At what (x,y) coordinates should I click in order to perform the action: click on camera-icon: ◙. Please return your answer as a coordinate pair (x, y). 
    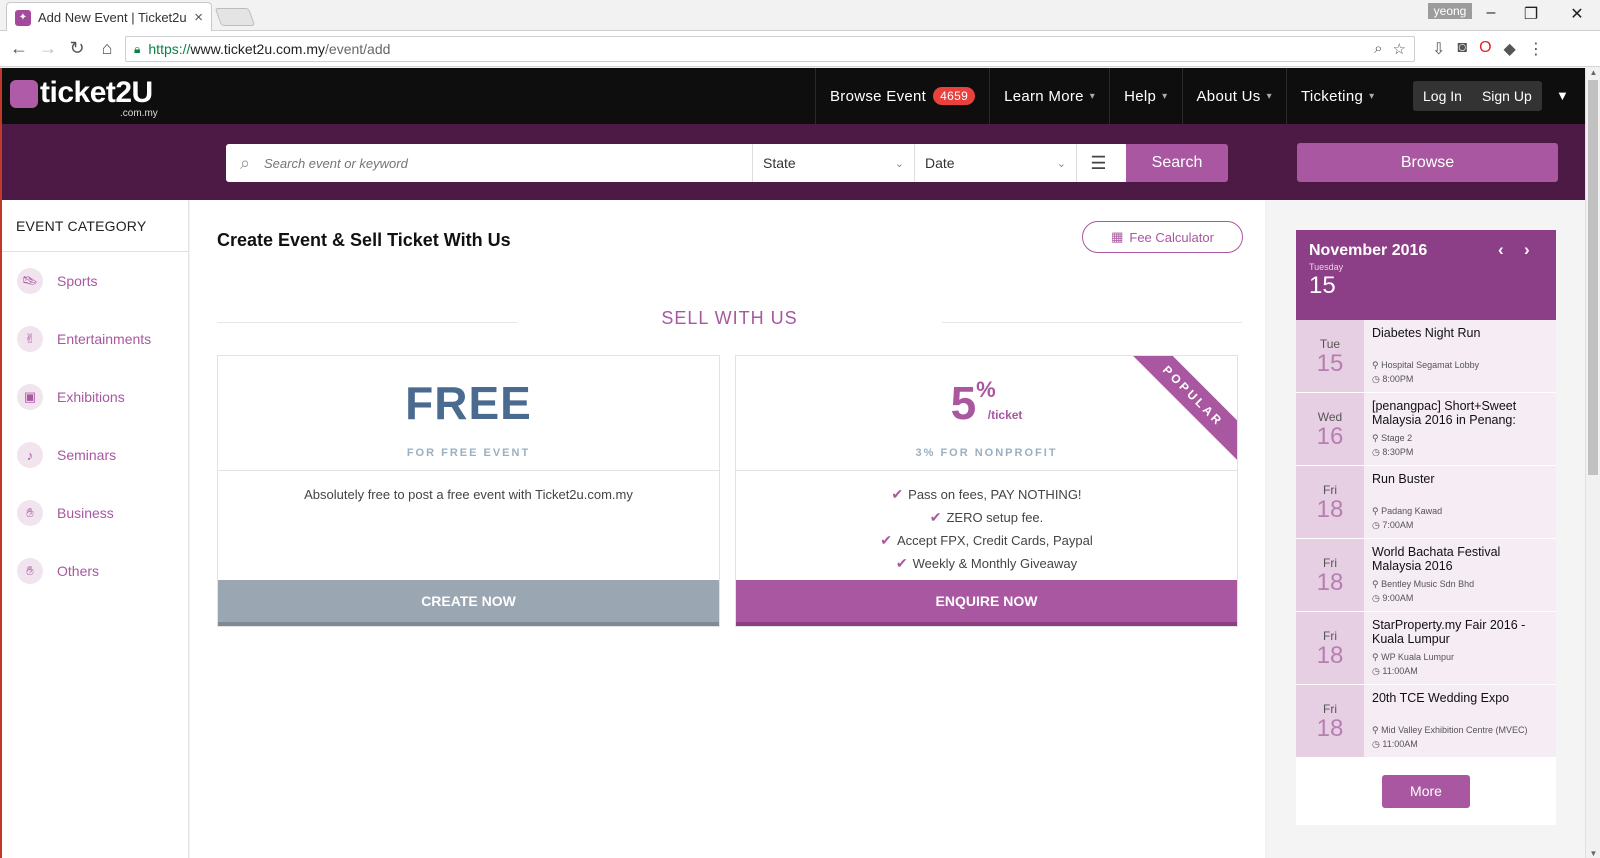
    Looking at the image, I should click on (1462, 49).